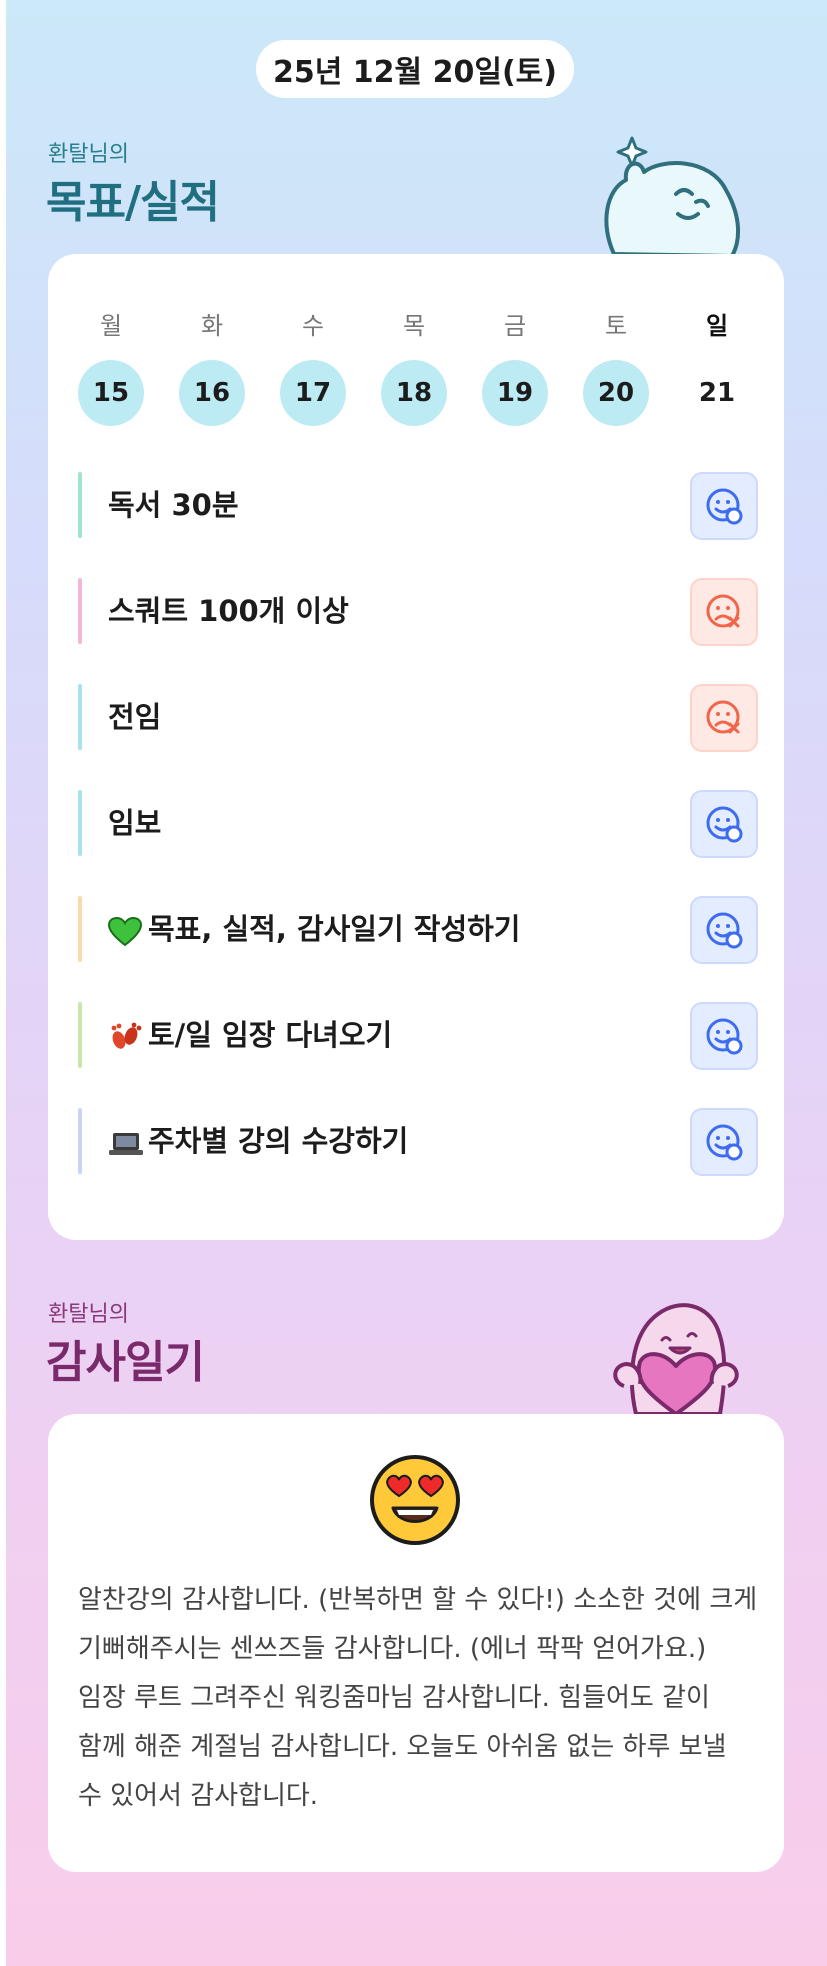  I want to click on date-cell: 21, so click(717, 393).